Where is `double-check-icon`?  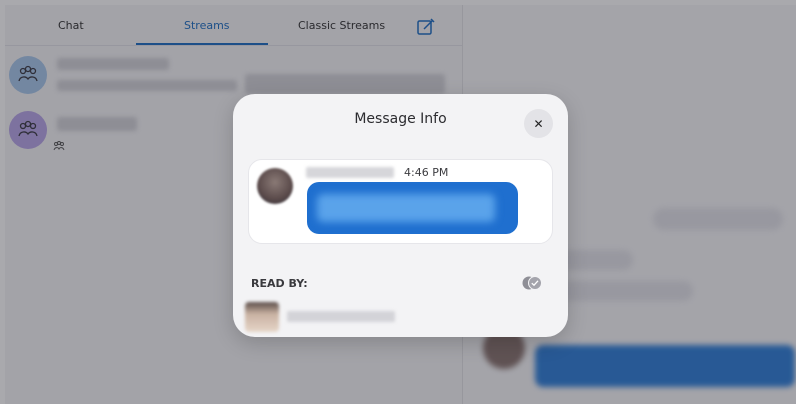 double-check-icon is located at coordinates (532, 283).